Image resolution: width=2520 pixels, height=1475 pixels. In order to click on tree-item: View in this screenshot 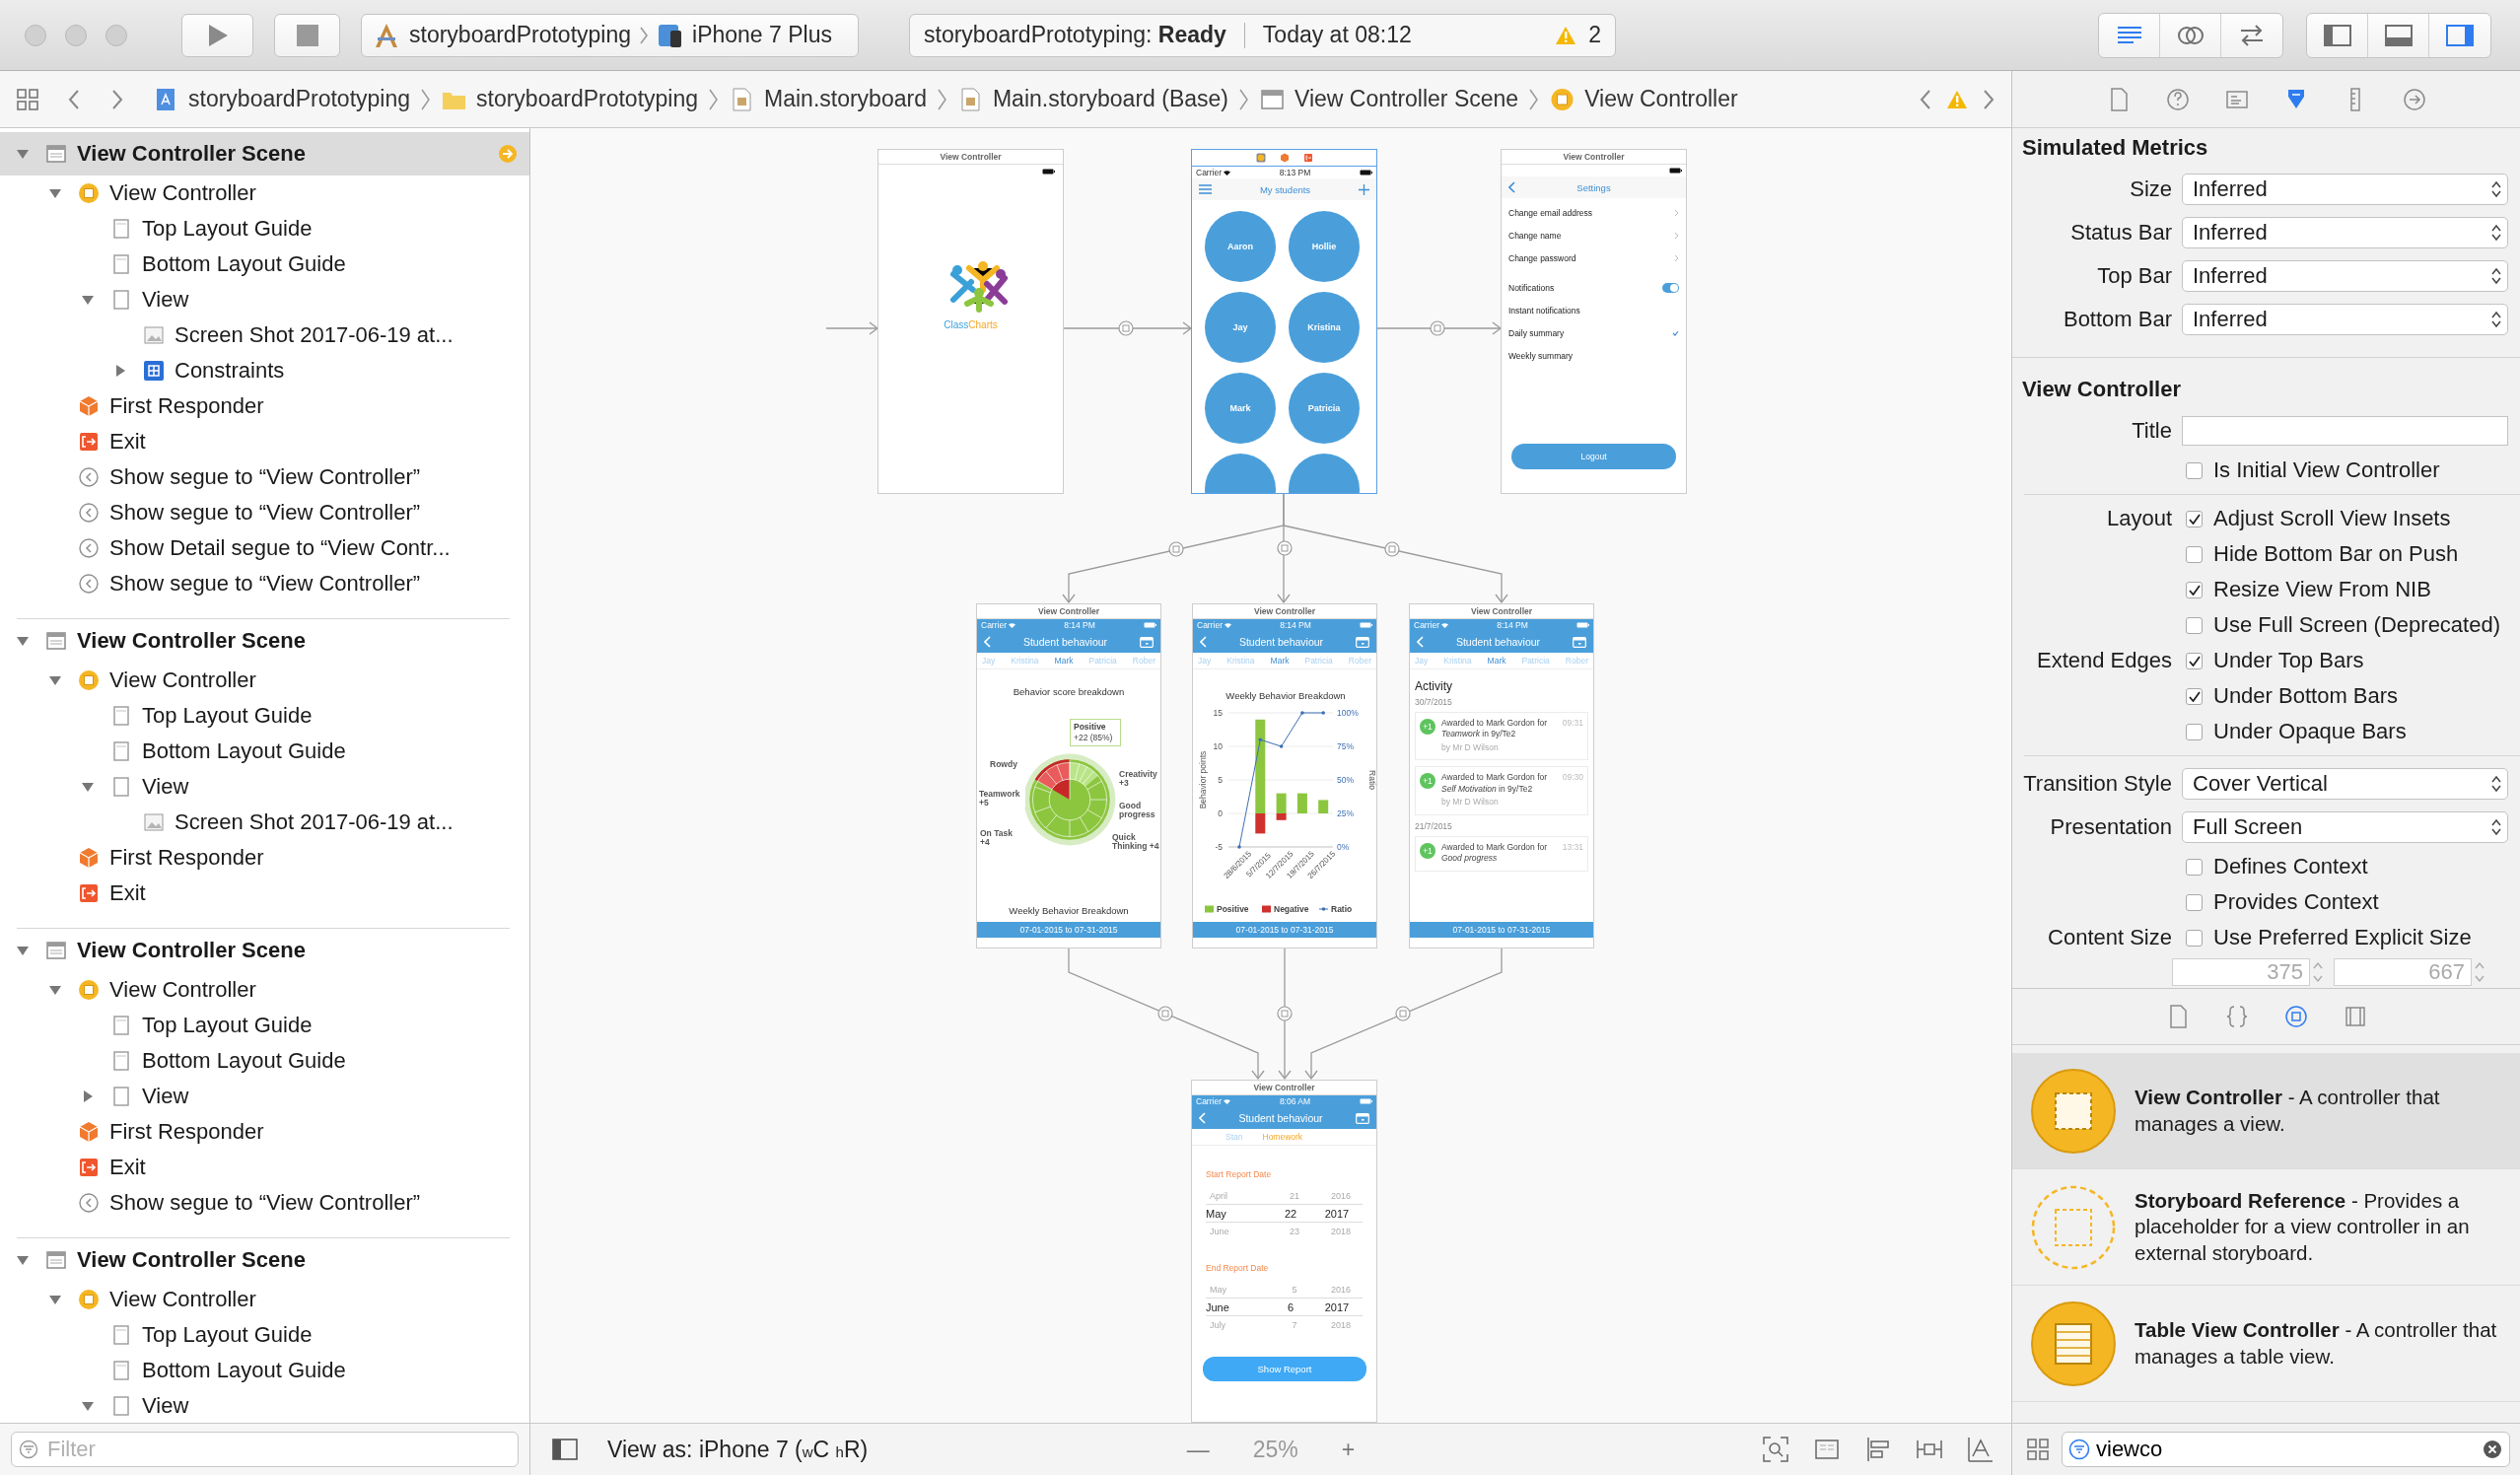, I will do `click(264, 299)`.